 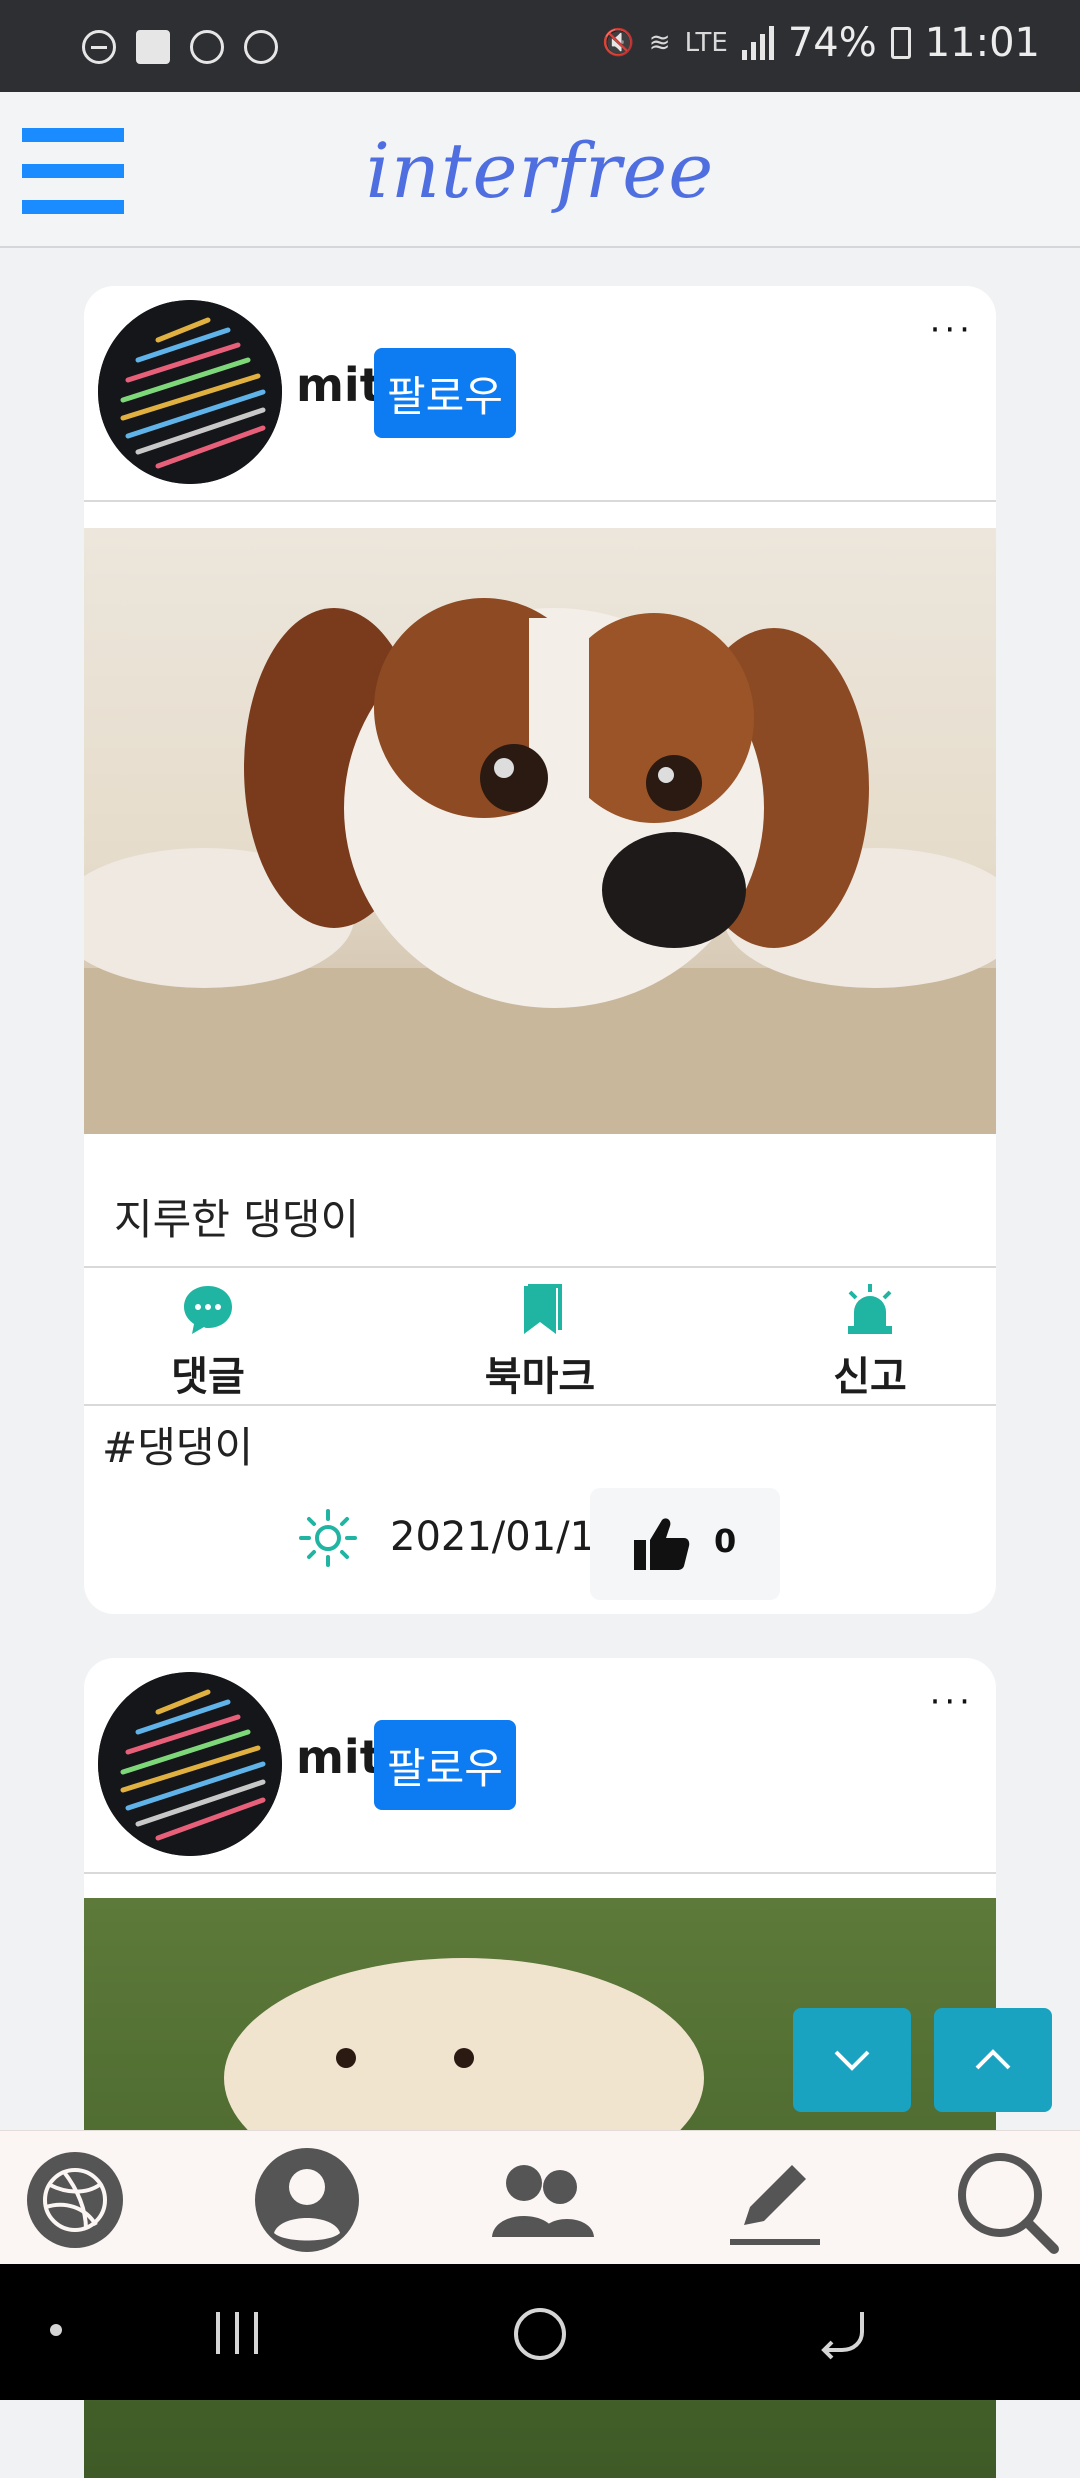 I want to click on status-icons-left, so click(x=180, y=47).